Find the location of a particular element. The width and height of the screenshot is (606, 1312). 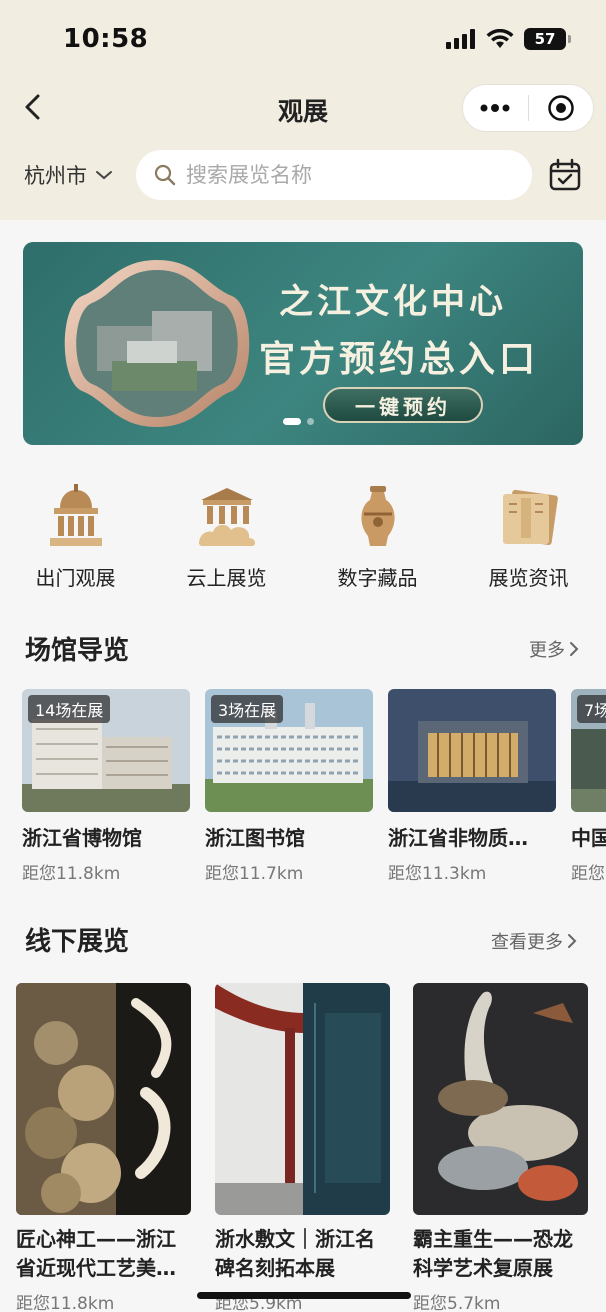

more-dots-icon is located at coordinates (495, 108).